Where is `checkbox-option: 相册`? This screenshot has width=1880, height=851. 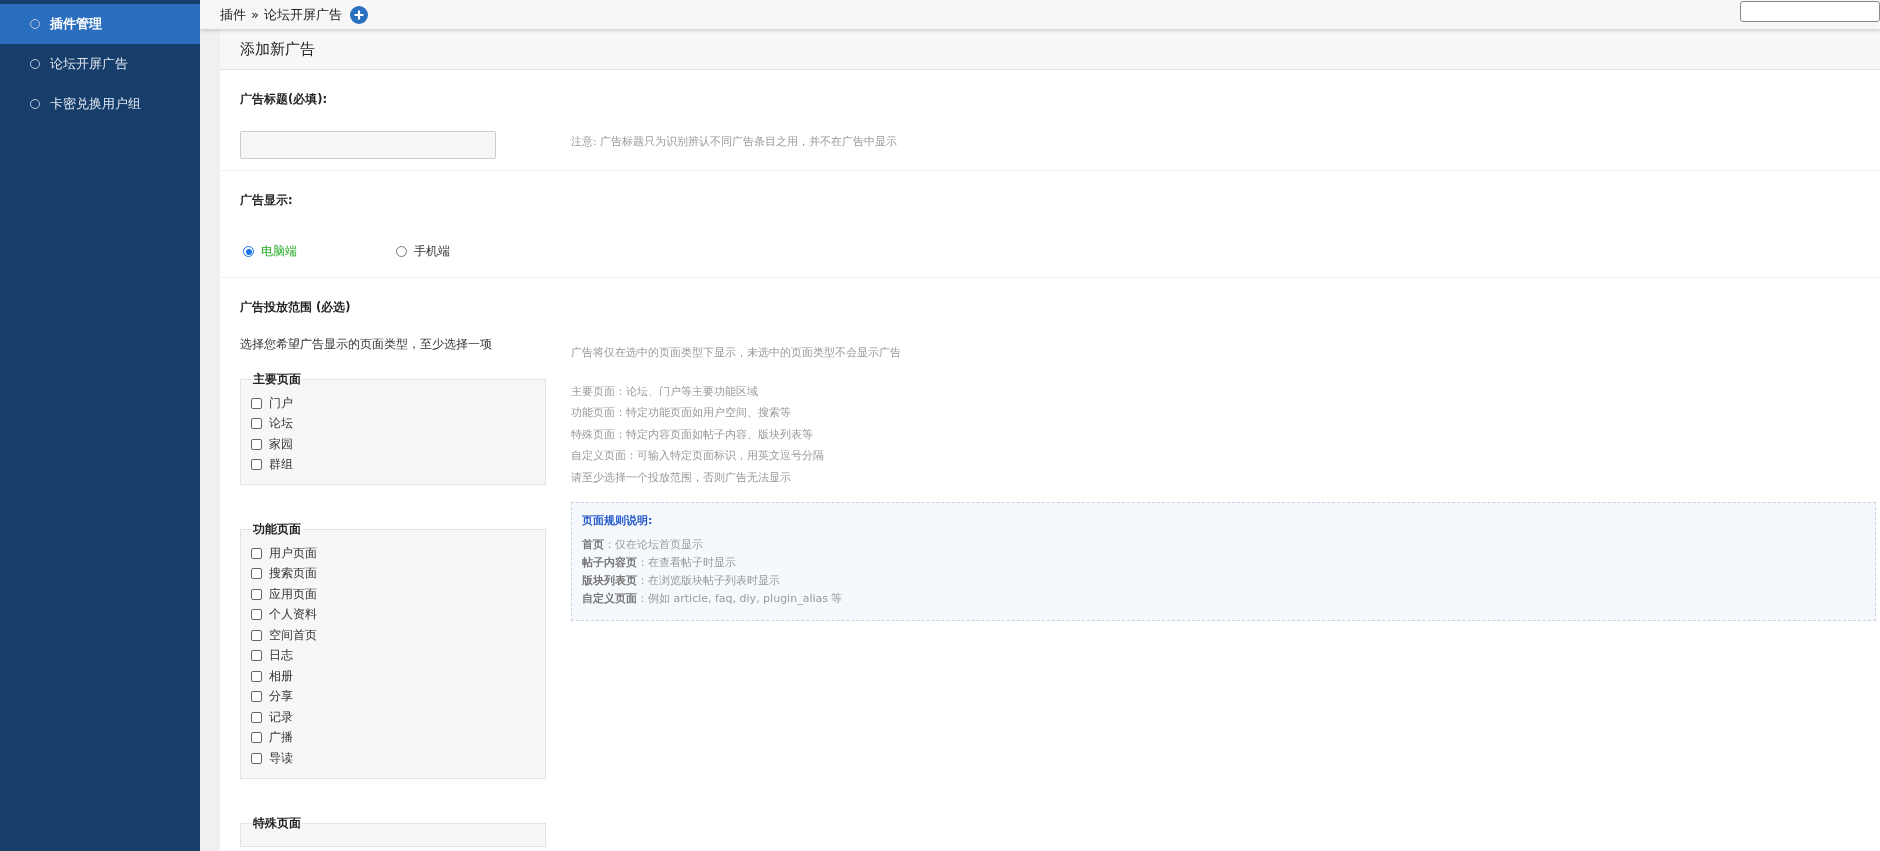
checkbox-option: 相册 is located at coordinates (393, 676).